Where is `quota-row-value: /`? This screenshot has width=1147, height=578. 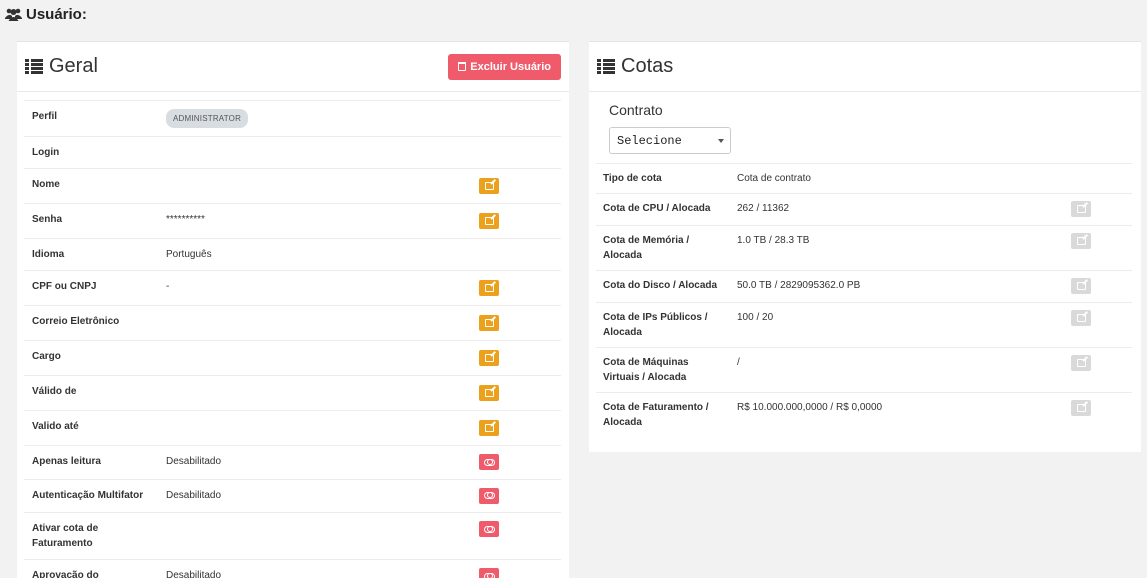
quota-row-value: / is located at coordinates (897, 370).